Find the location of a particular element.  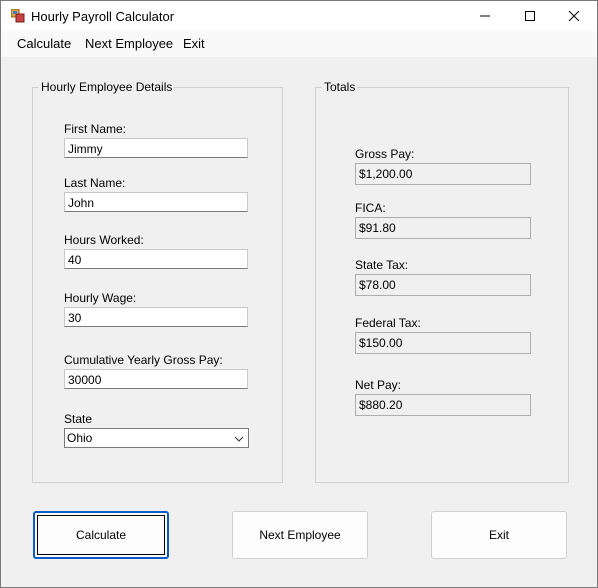

federal-tax-label: Federal Tax: is located at coordinates (388, 323).